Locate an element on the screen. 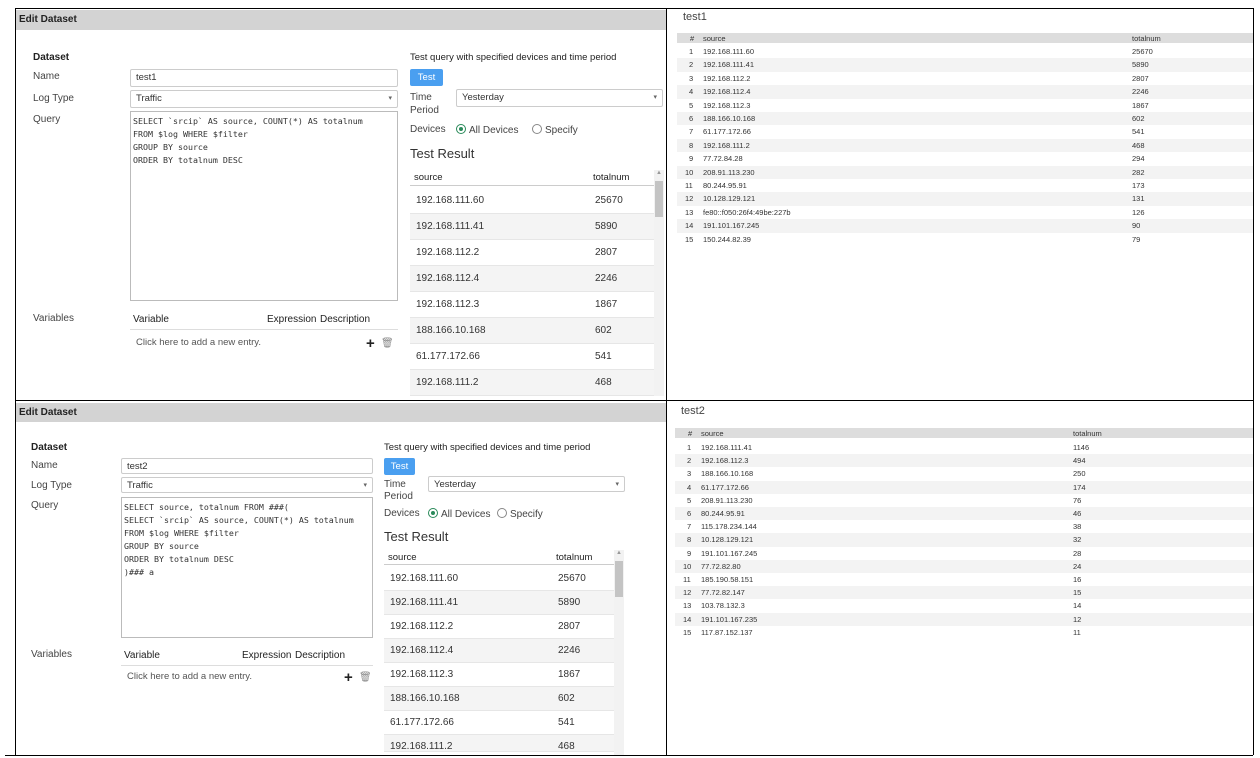 This screenshot has width=1260, height=758. source-cell: 77.72.82.80 is located at coordinates (721, 566).